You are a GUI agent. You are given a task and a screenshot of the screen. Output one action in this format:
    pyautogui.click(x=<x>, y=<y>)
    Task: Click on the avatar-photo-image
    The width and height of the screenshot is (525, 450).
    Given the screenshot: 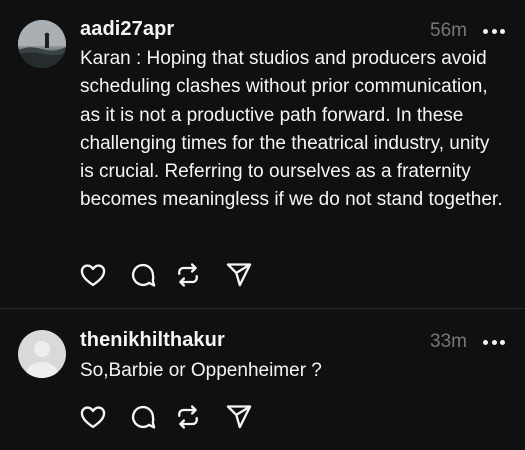 What is the action you would take?
    pyautogui.click(x=42, y=44)
    